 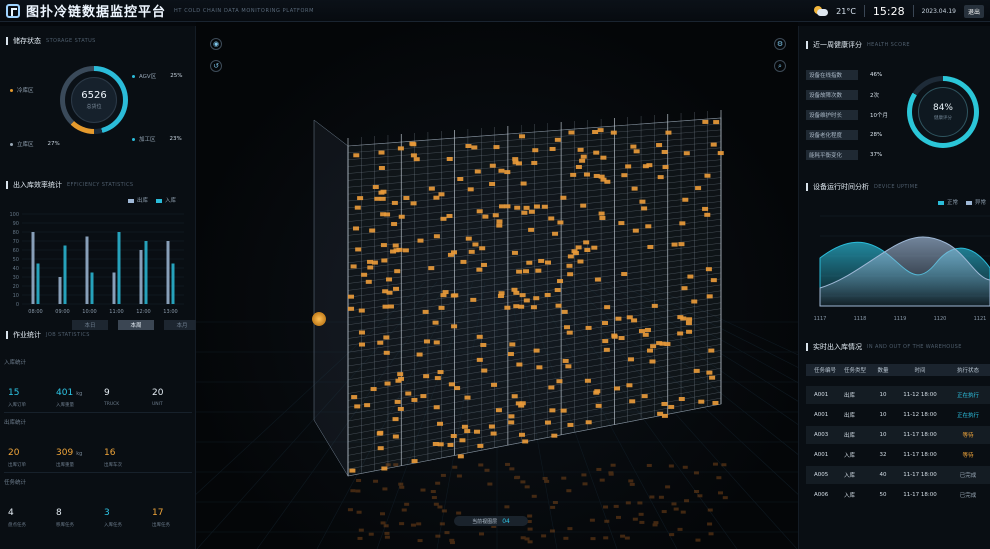 What do you see at coordinates (13, 10) in the screenshot?
I see `logo-icon` at bounding box center [13, 10].